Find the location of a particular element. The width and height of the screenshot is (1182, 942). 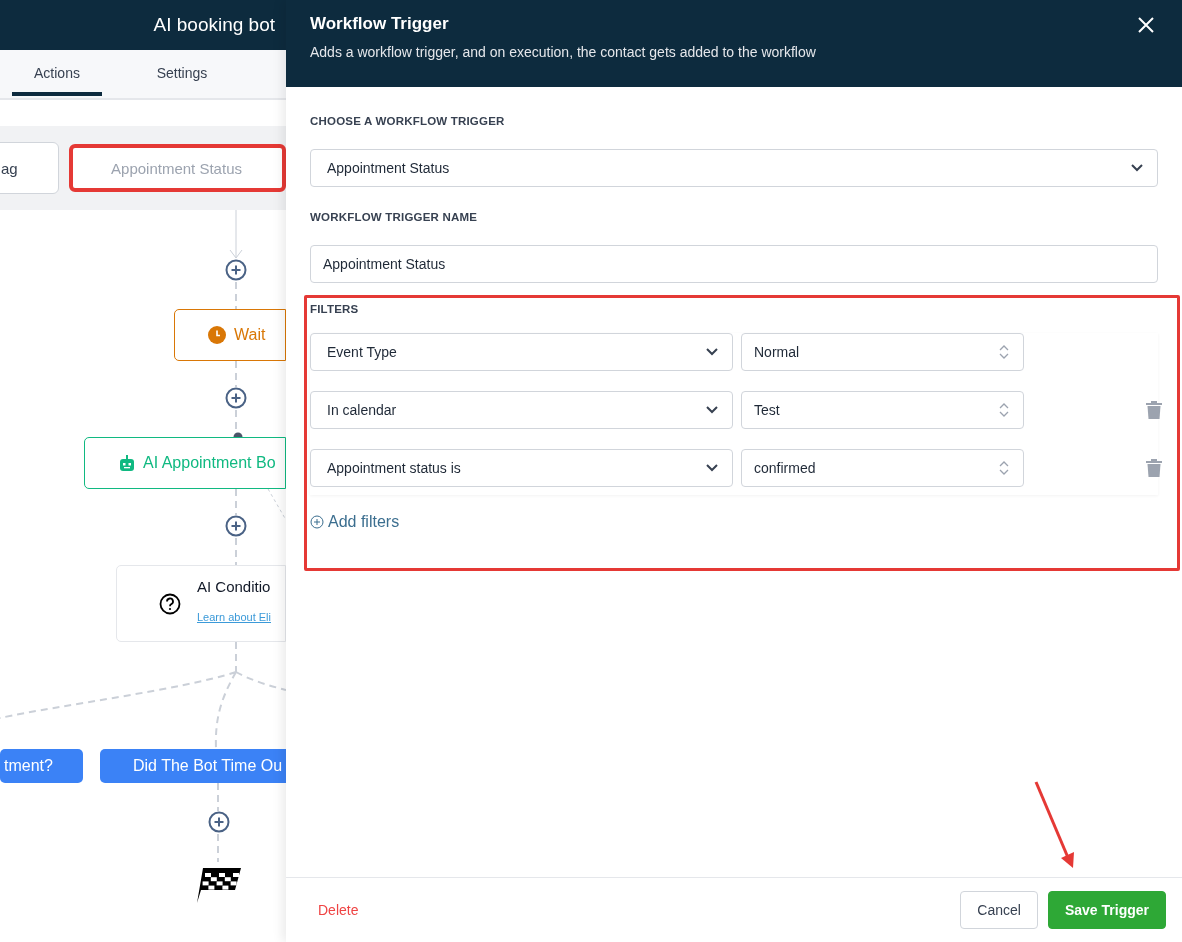

field-label: WORKFLOW TRIGGER NAME is located at coordinates (394, 217).